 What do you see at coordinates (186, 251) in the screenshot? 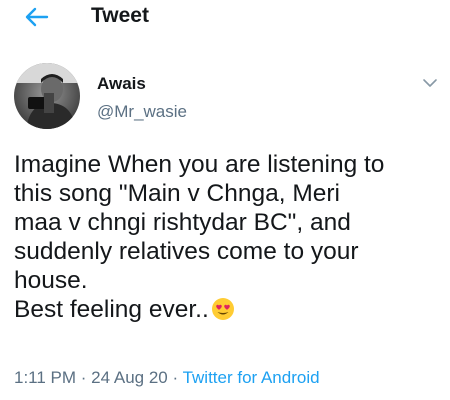
I see `tweet-line: suddenly relatives come to your` at bounding box center [186, 251].